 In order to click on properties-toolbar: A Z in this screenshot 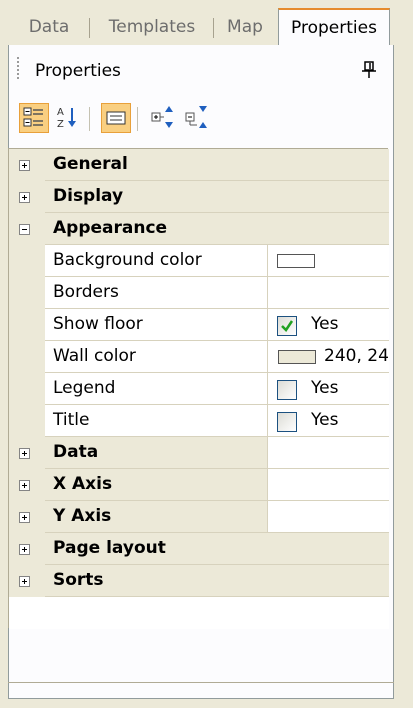, I will do `click(201, 121)`.